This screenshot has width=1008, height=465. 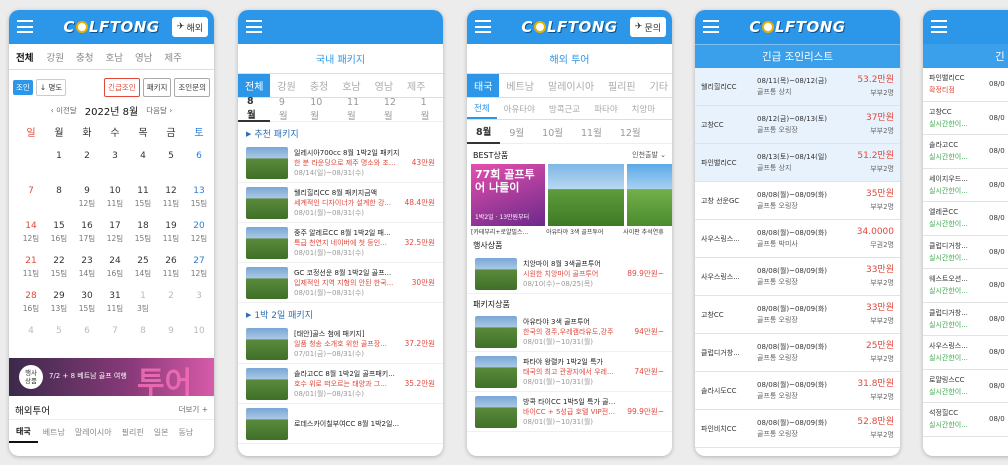 What do you see at coordinates (171, 267) in the screenshot?
I see `calendar-day: 26 11팀` at bounding box center [171, 267].